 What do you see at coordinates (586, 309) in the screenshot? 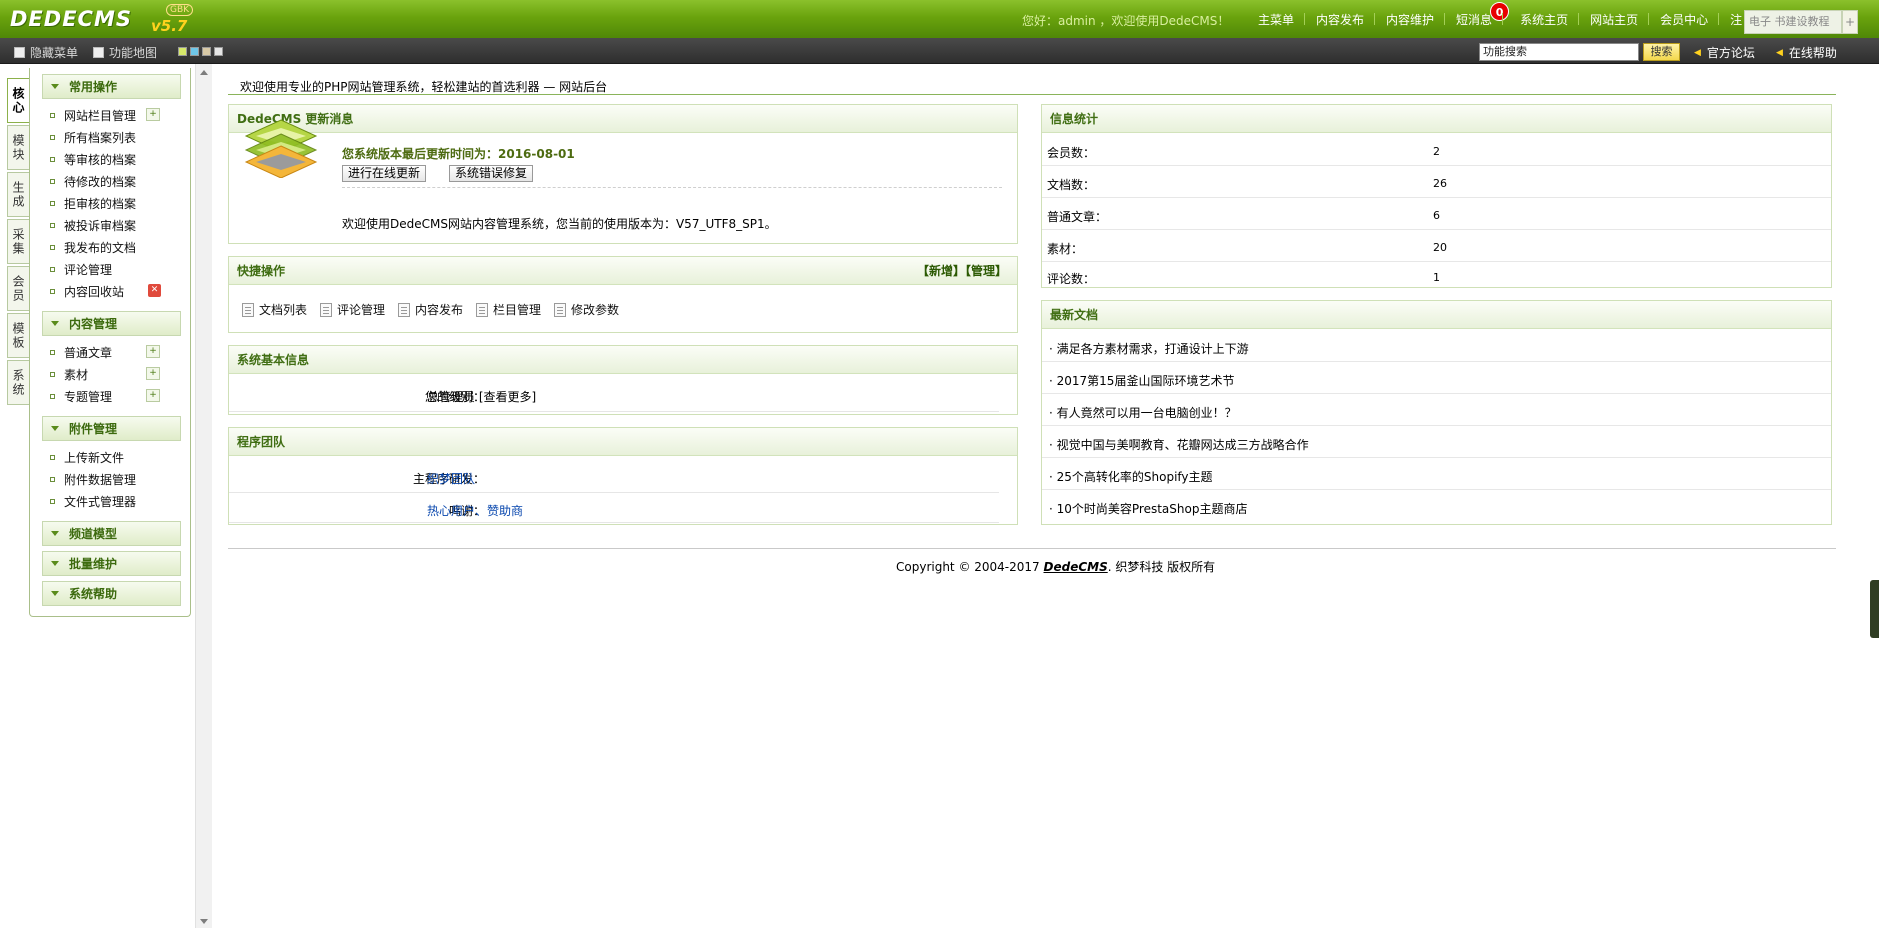
I see `quick-settings: 修改参数` at bounding box center [586, 309].